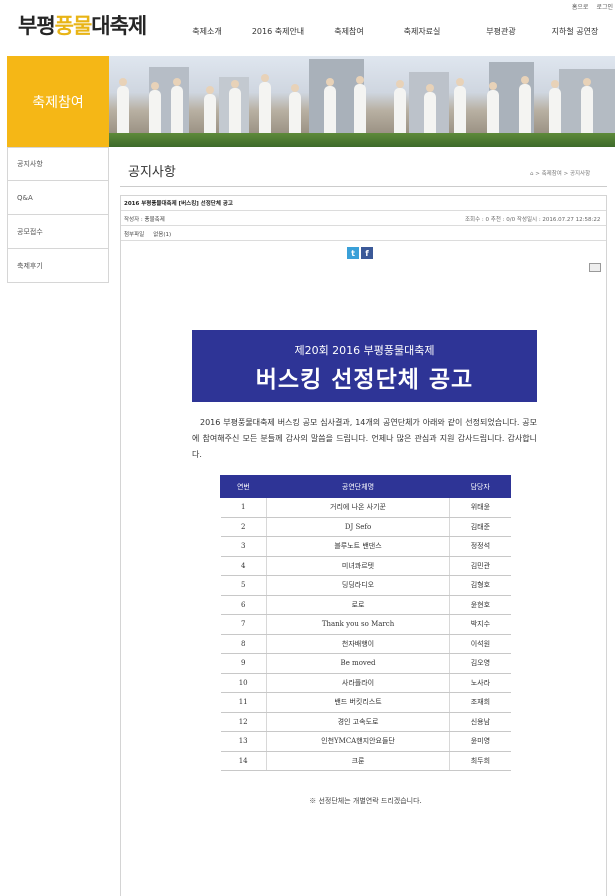 Image resolution: width=615 pixels, height=896 pixels. I want to click on nav-item-participate: 축제참여, so click(349, 33).